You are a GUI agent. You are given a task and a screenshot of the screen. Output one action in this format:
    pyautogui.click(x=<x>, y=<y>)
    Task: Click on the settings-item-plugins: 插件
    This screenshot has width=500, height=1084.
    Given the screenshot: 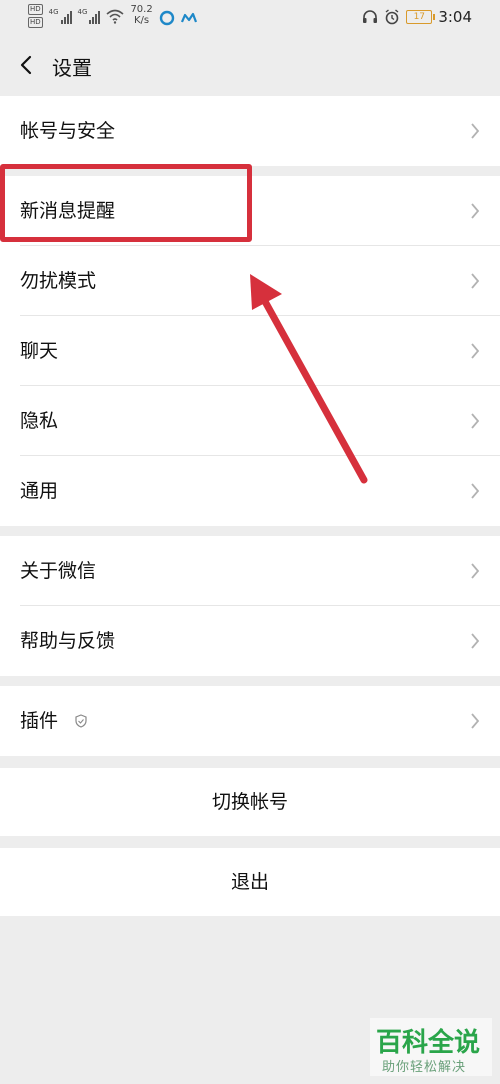 What is the action you would take?
    pyautogui.click(x=250, y=721)
    